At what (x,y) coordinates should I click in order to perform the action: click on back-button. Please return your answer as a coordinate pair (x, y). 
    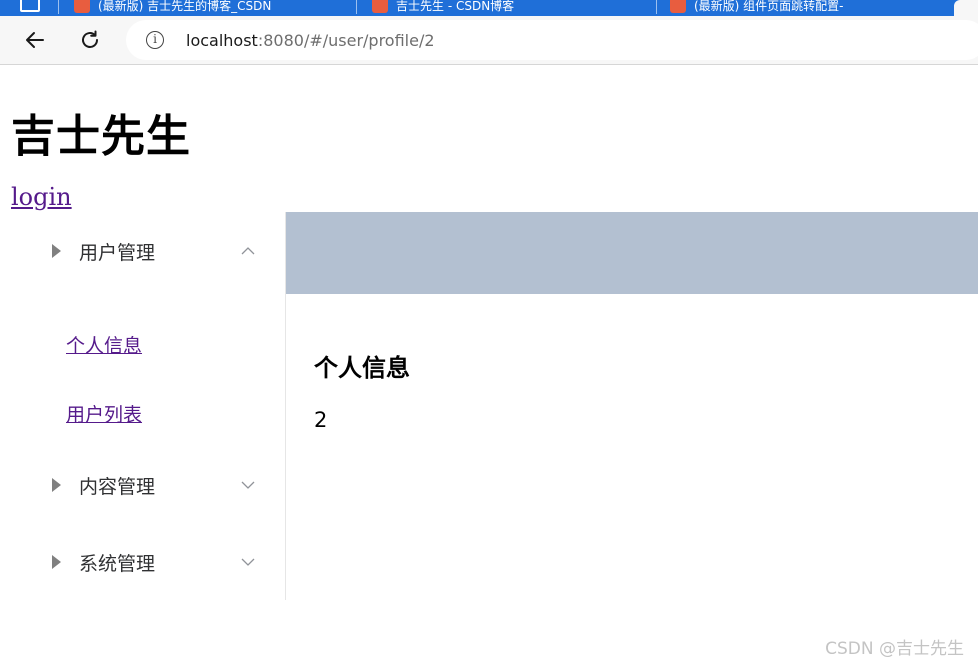
    Looking at the image, I should click on (35, 40).